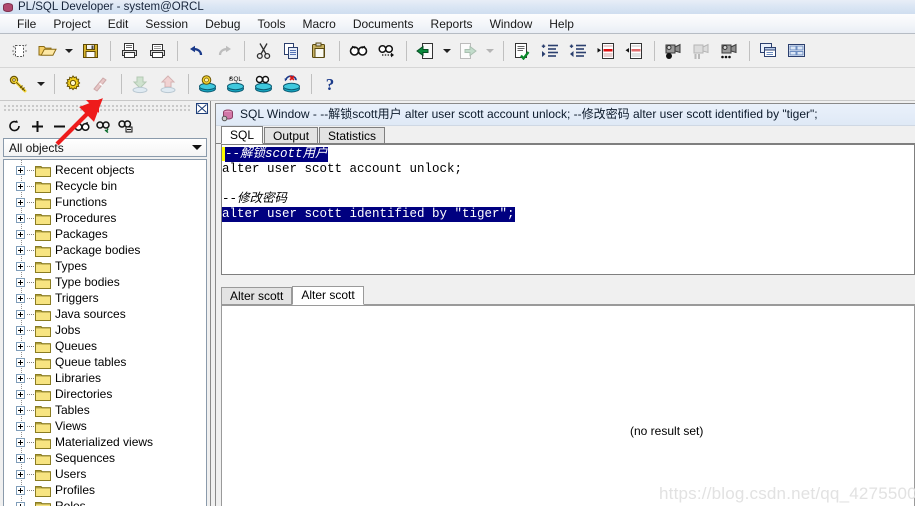 The width and height of the screenshot is (915, 506). What do you see at coordinates (105, 490) in the screenshot?
I see `tree-item-profiles: Profiles` at bounding box center [105, 490].